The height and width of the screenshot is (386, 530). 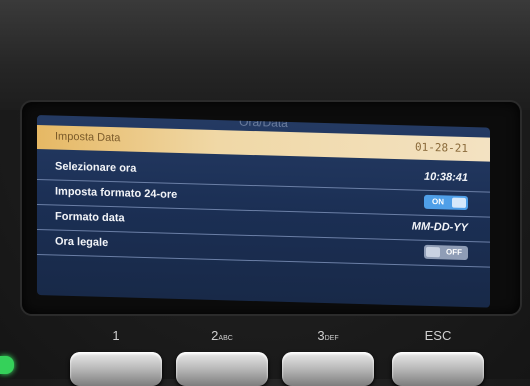 What do you see at coordinates (438, 202) in the screenshot?
I see `toggle-state-label: ON` at bounding box center [438, 202].